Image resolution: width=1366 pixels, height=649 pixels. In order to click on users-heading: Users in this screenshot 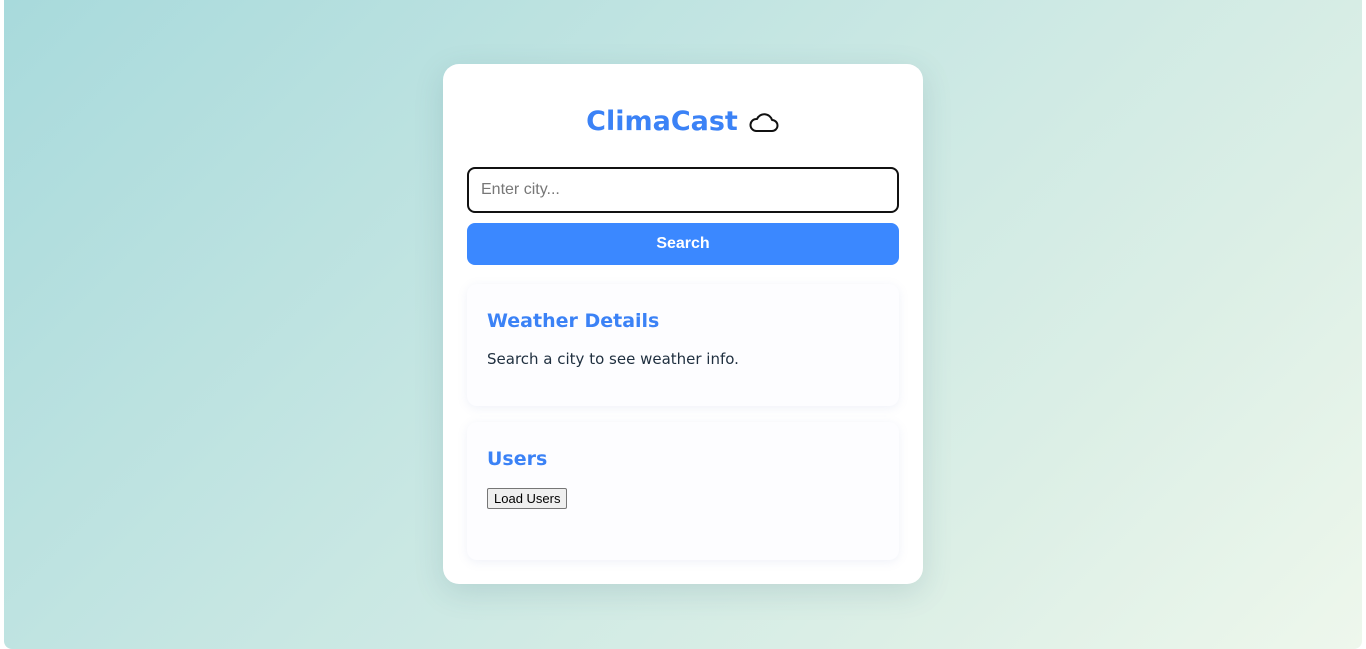, I will do `click(517, 459)`.